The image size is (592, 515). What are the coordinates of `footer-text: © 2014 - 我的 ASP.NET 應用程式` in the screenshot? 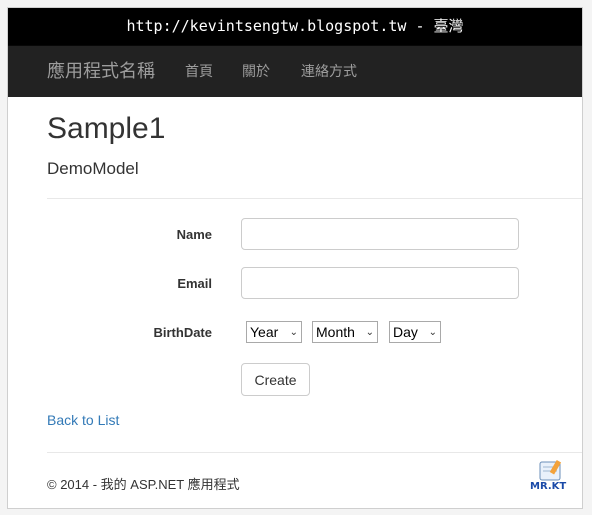 It's located at (143, 484).